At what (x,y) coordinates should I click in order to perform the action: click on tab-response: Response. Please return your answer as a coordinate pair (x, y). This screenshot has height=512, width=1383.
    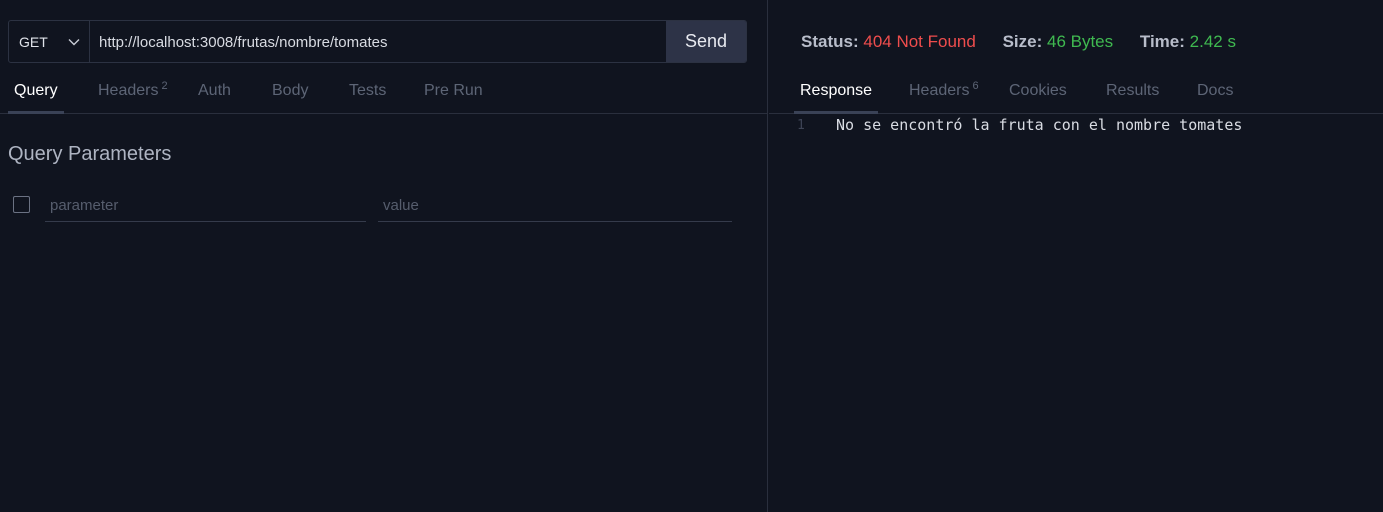
    Looking at the image, I should click on (836, 98).